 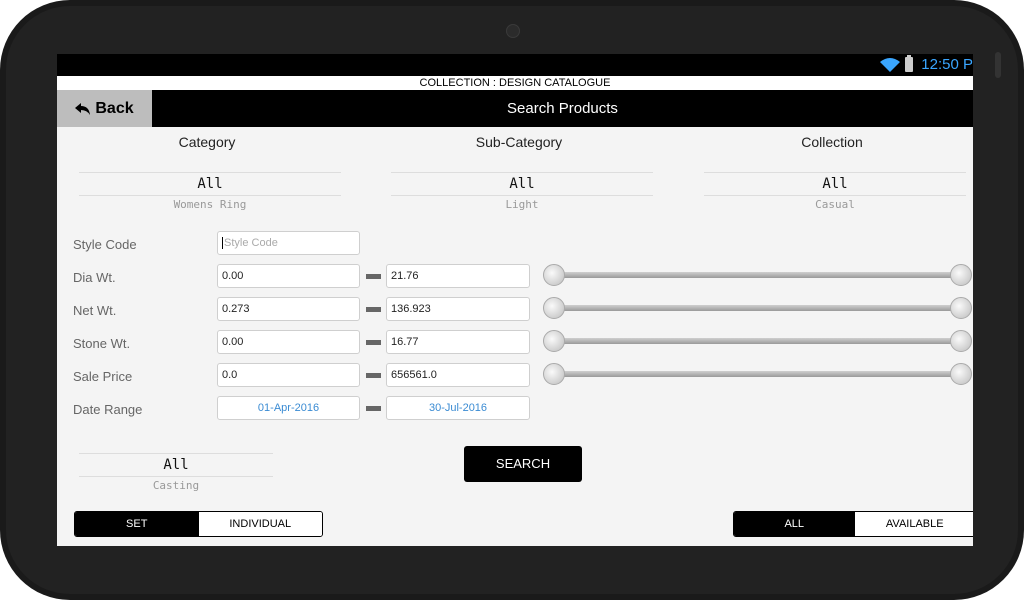 What do you see at coordinates (961, 341) in the screenshot?
I see `stone-wt-max-knob` at bounding box center [961, 341].